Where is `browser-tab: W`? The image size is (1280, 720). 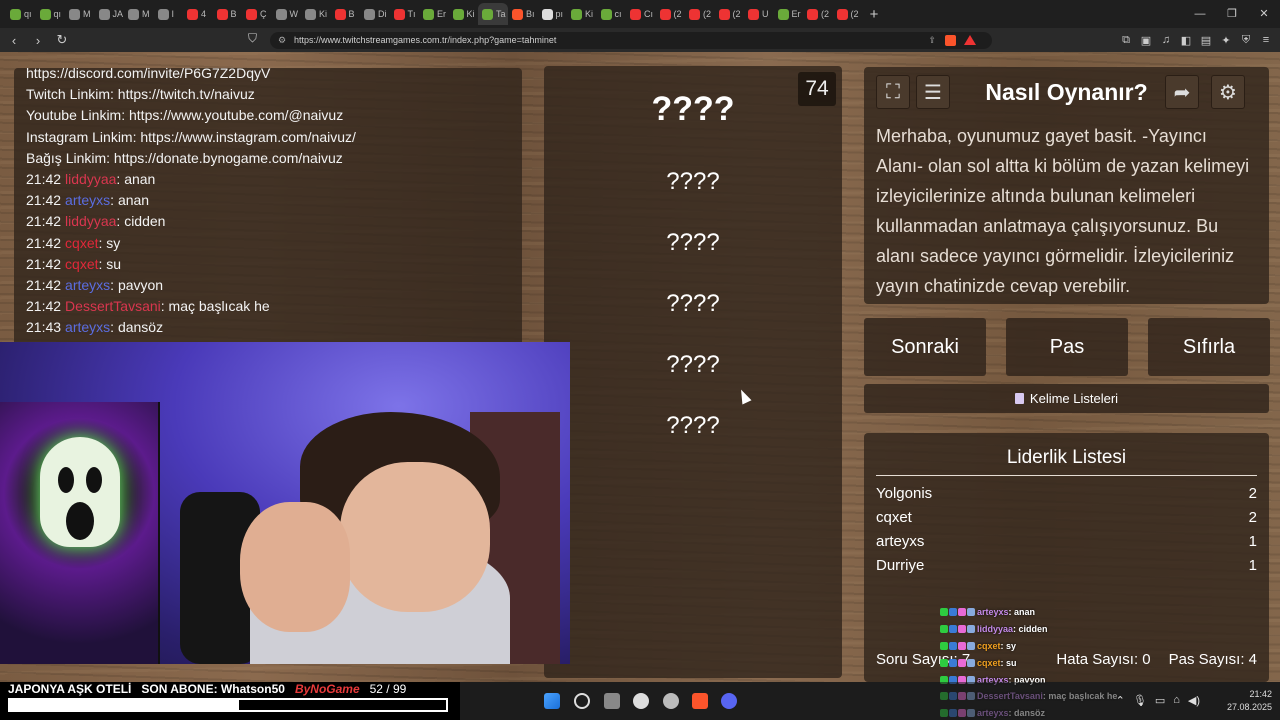 browser-tab: W is located at coordinates (287, 14).